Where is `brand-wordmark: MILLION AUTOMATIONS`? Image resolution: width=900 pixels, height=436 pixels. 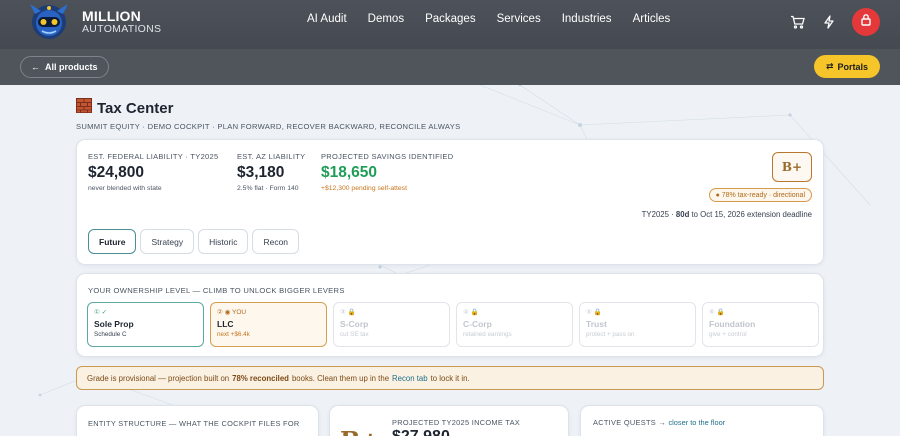
brand-wordmark: MILLION AUTOMATIONS is located at coordinates (121, 22).